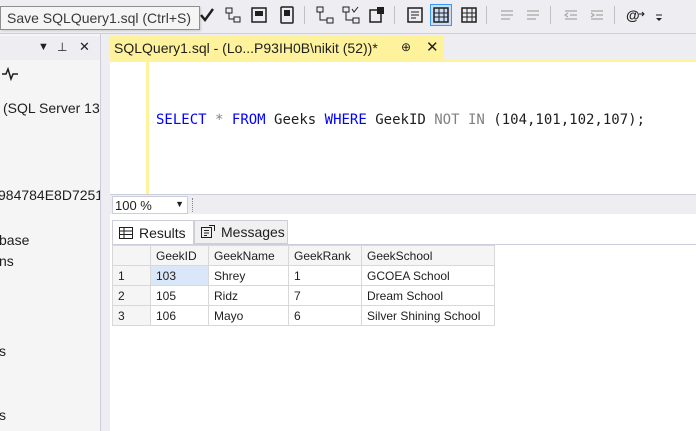  Describe the element at coordinates (428, 295) in the screenshot. I see `table-cell: Dream School` at that location.